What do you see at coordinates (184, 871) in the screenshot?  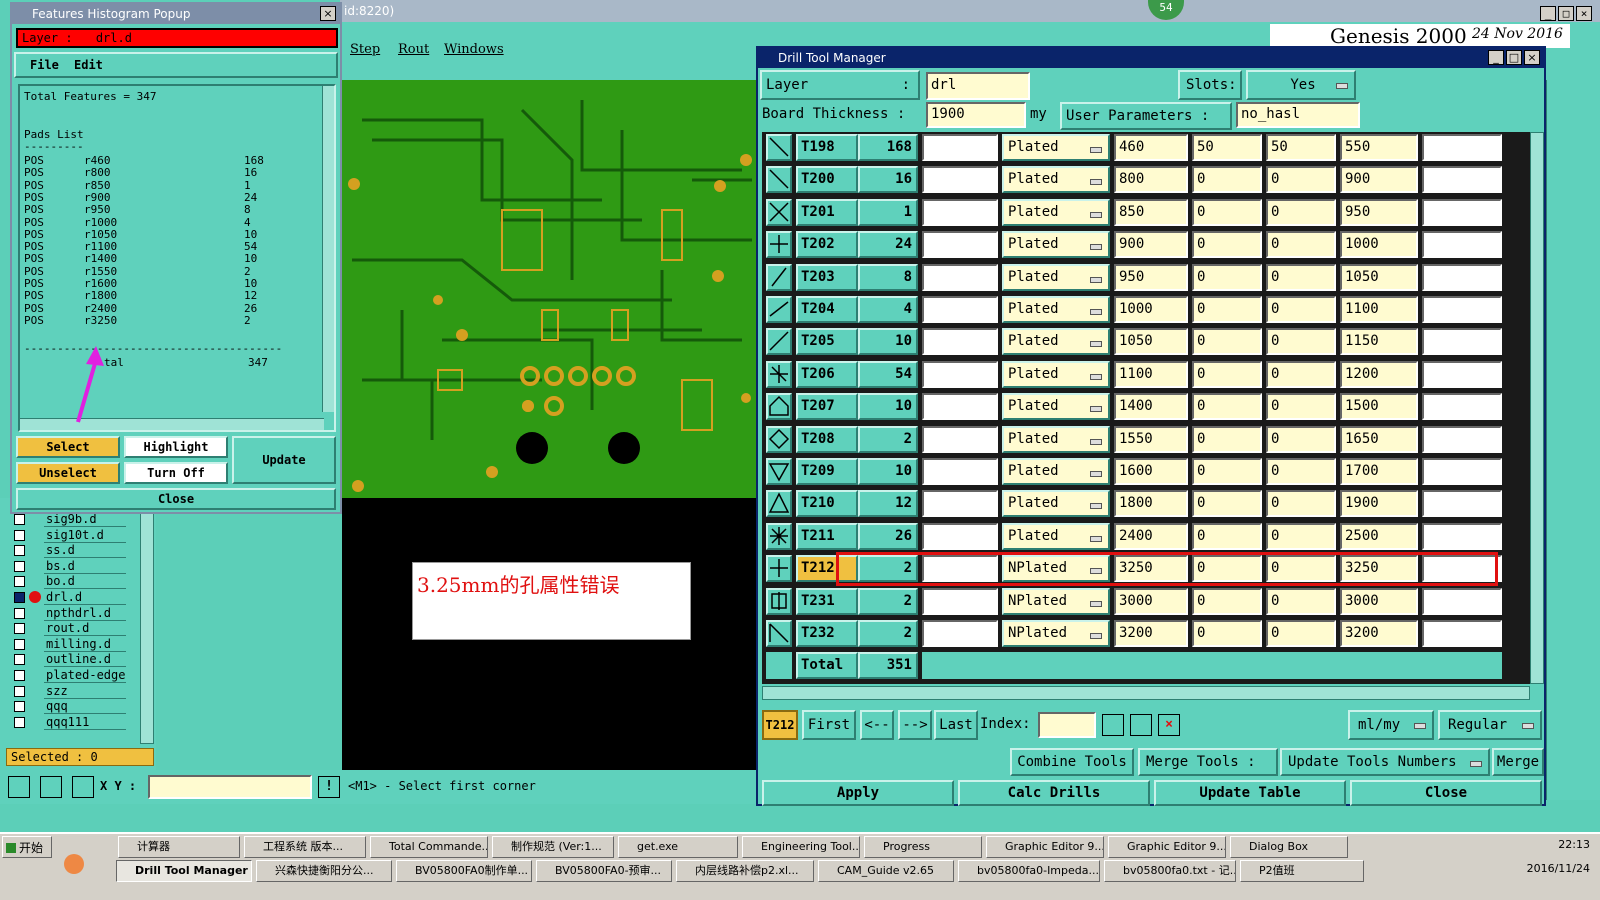 I see `taskbar-button: Drill Tool Manager` at bounding box center [184, 871].